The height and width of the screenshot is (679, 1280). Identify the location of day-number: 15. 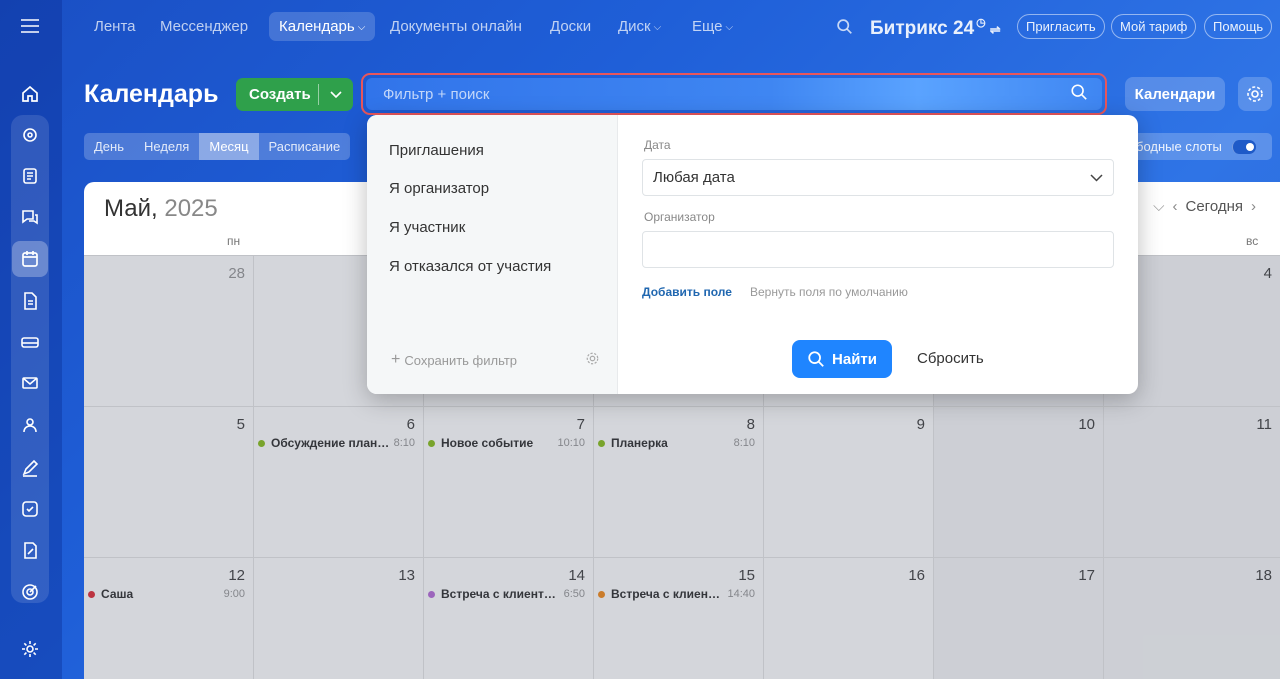
(746, 575).